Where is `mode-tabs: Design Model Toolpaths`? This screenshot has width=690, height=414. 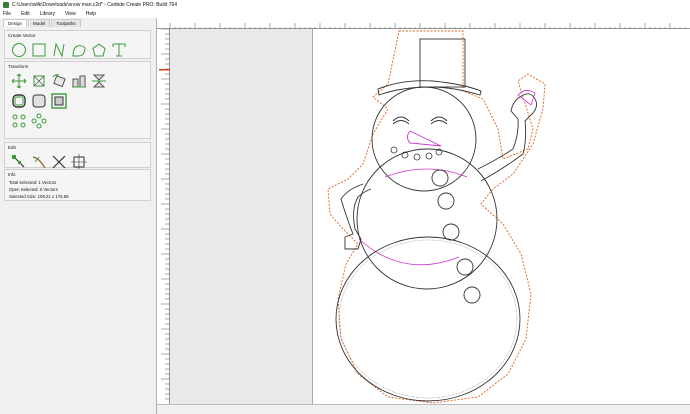 mode-tabs: Design Model Toolpaths is located at coordinates (78, 22).